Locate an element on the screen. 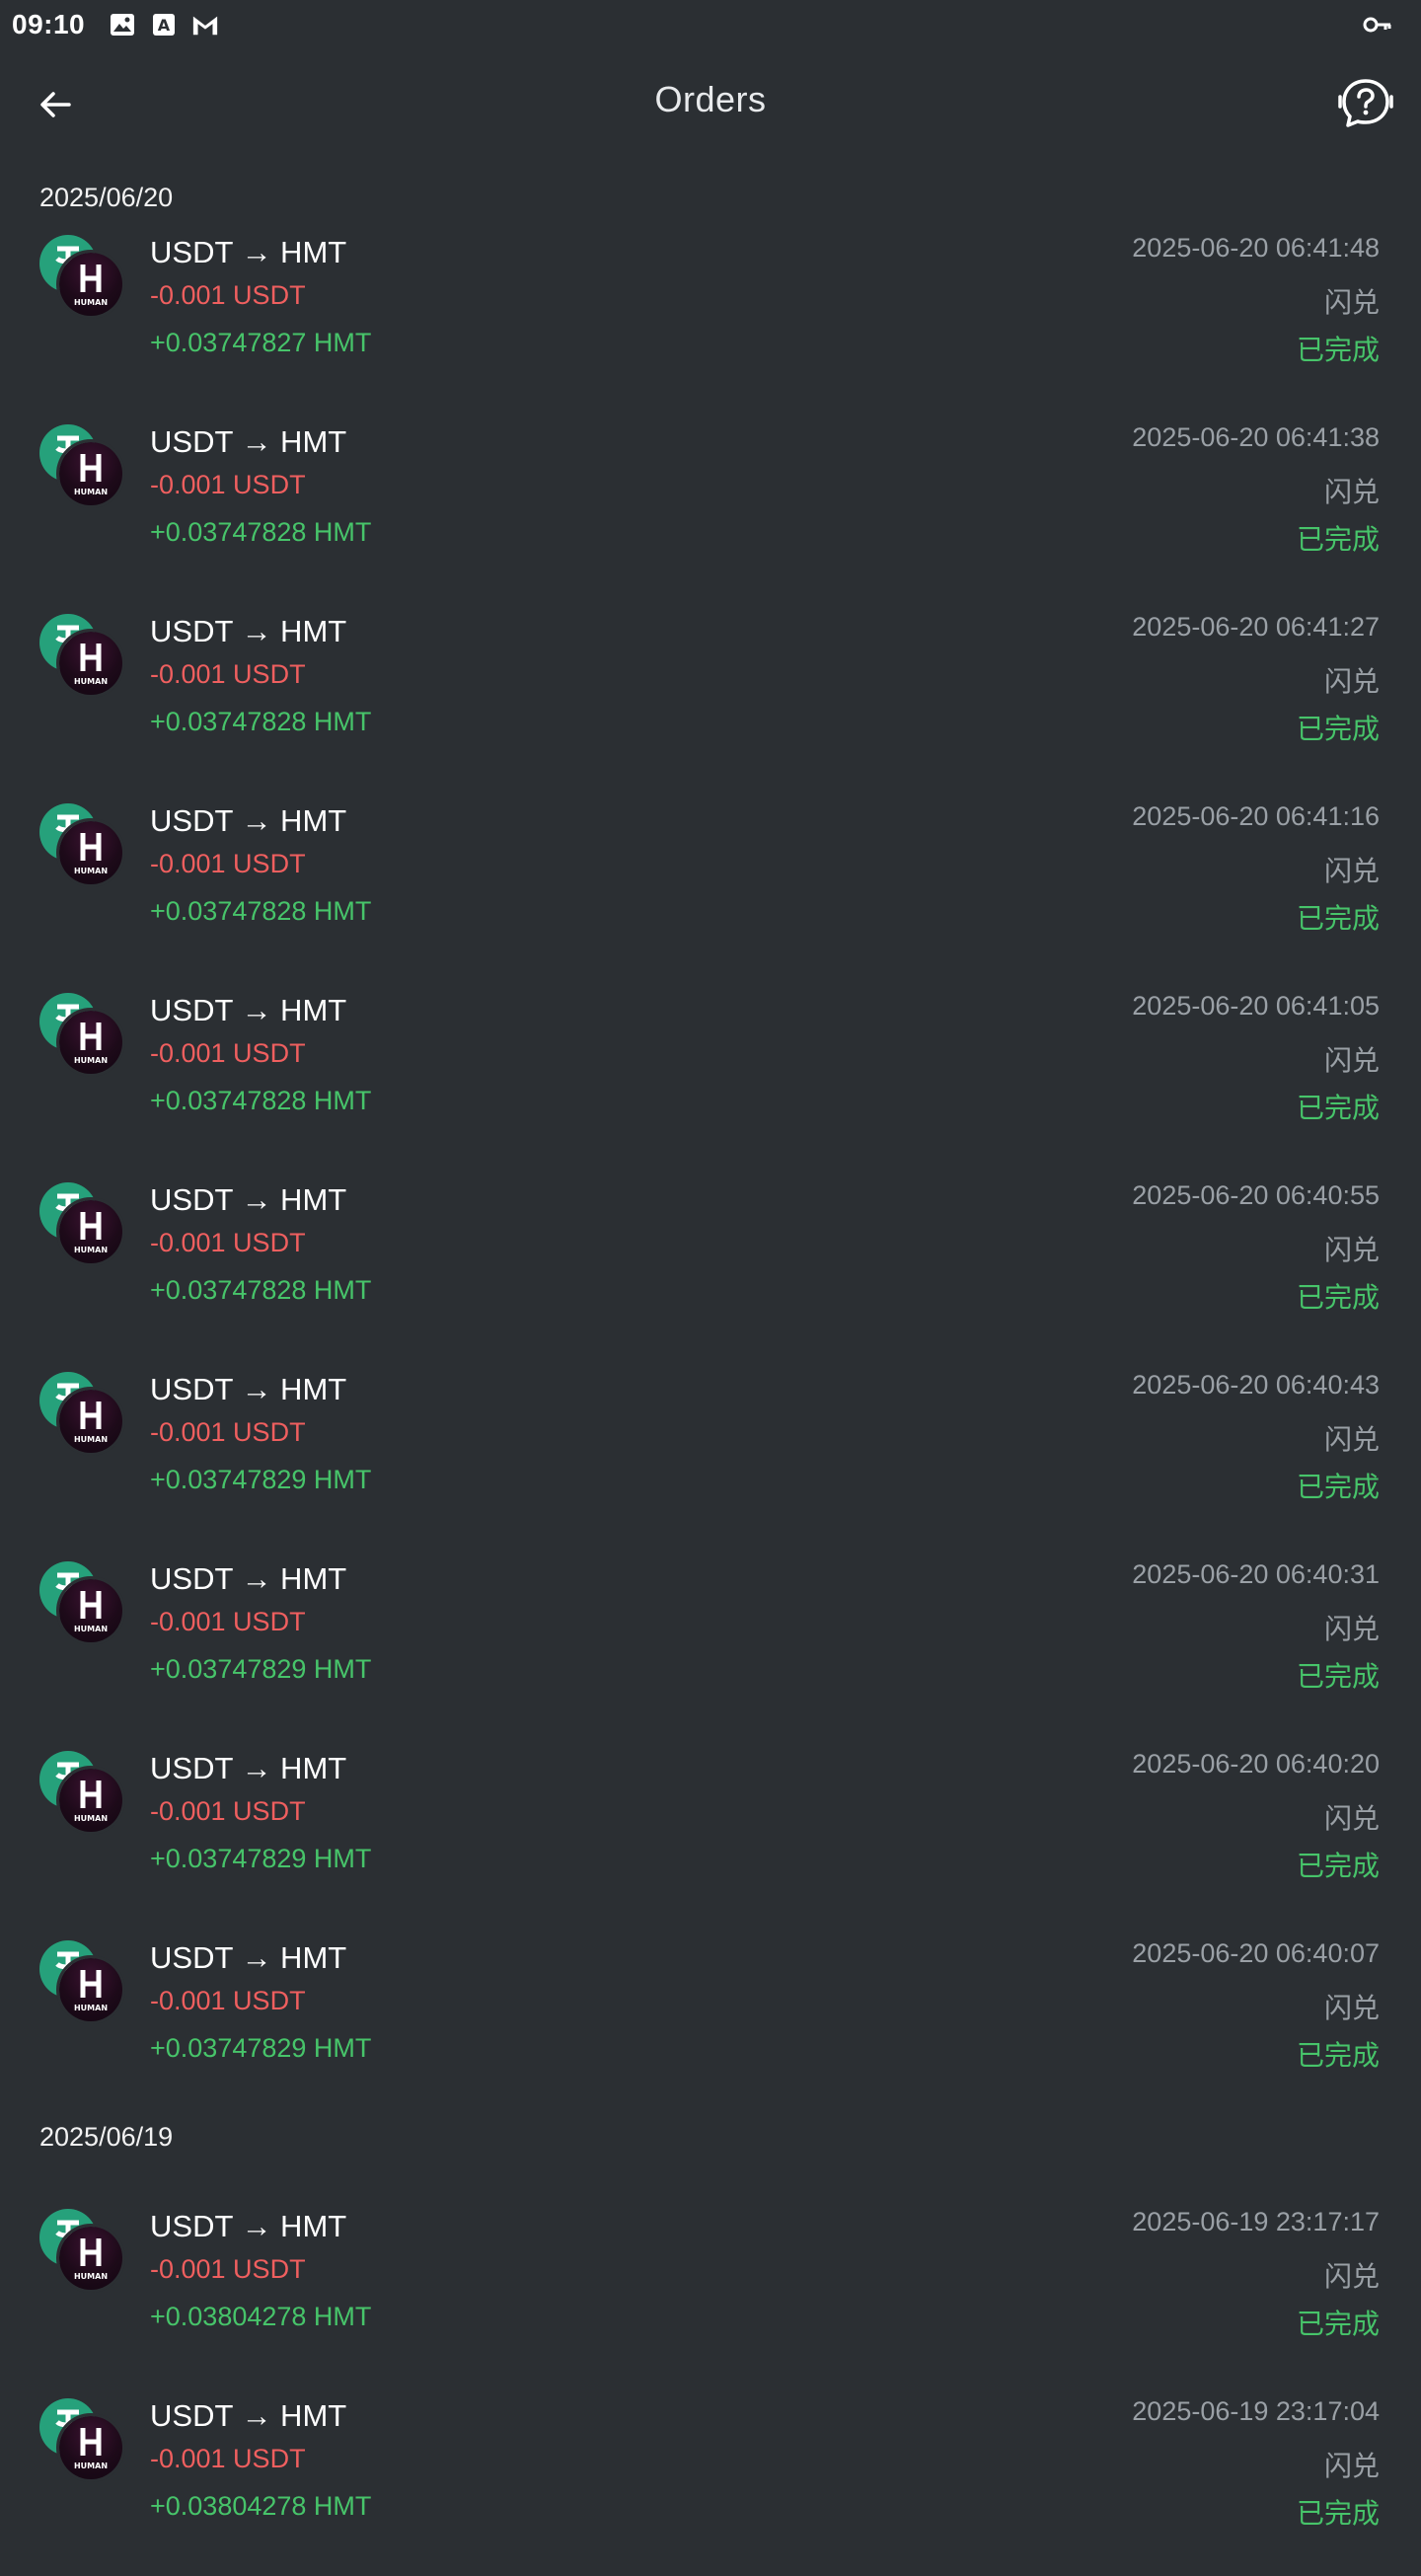  order-datetime: 2025-06-20 06:41:48 is located at coordinates (1256, 248).